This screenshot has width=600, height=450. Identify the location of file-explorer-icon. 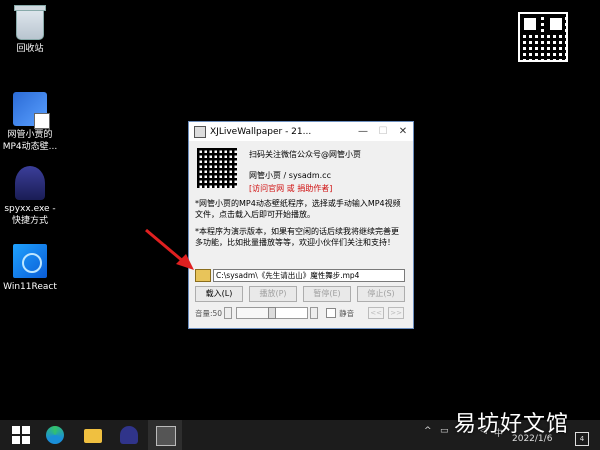
(93, 436).